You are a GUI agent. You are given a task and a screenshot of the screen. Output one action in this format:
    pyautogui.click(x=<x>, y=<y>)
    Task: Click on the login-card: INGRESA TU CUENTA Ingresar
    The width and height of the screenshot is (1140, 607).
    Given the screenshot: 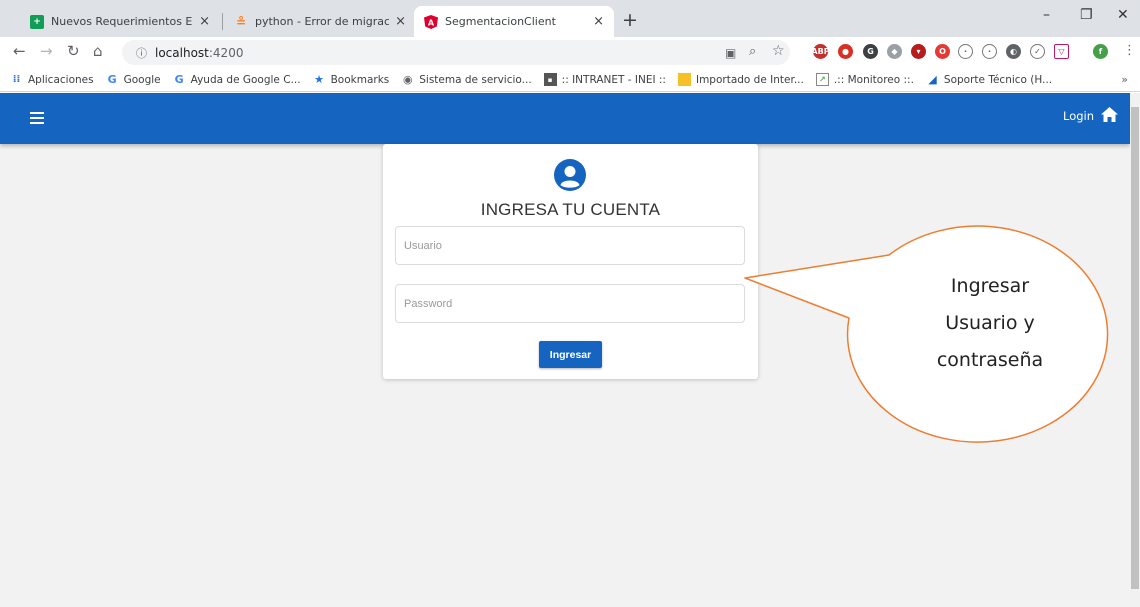 What is the action you would take?
    pyautogui.click(x=570, y=261)
    